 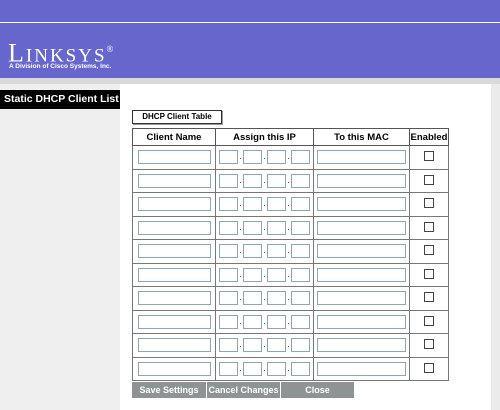 What do you see at coordinates (361, 137) in the screenshot?
I see `column-header-mac: To this MAC` at bounding box center [361, 137].